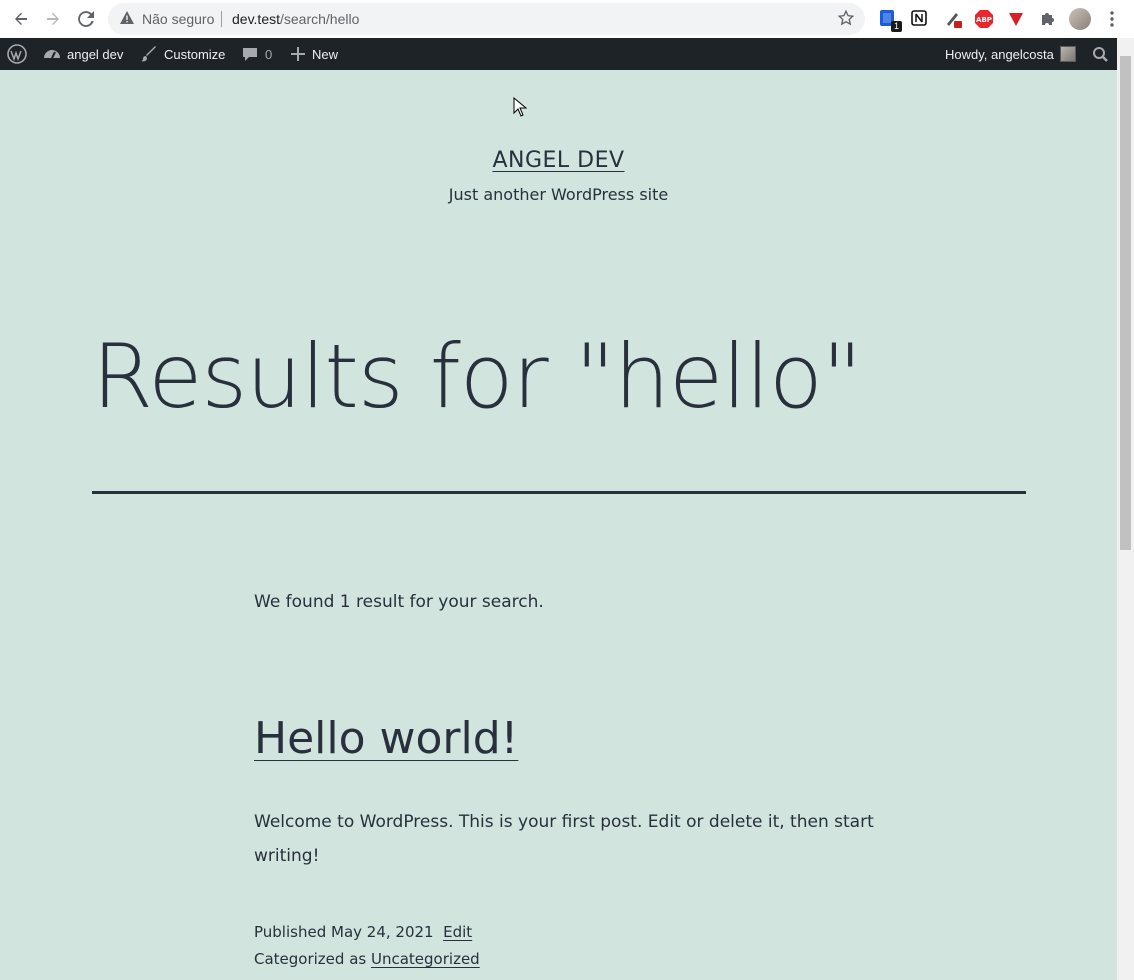 Image resolution: width=1134 pixels, height=980 pixels. I want to click on bitwarden-icon: 1, so click(890, 20).